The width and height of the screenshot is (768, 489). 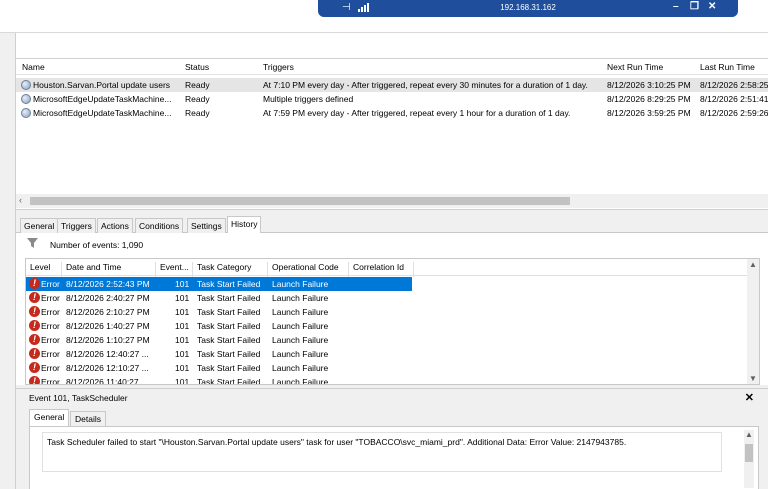 What do you see at coordinates (39, 225) in the screenshot?
I see `tab-general: General` at bounding box center [39, 225].